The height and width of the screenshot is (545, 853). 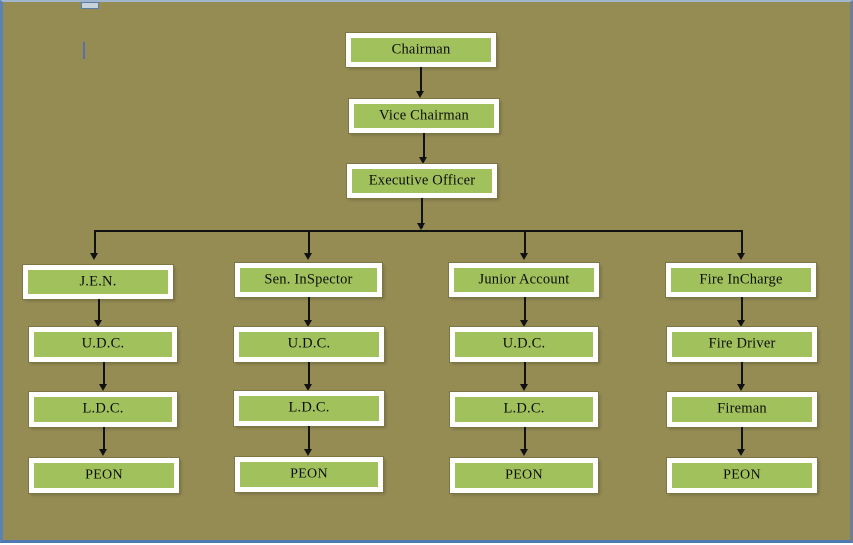 I want to click on arrowhead-executive-officer, so click(x=423, y=160).